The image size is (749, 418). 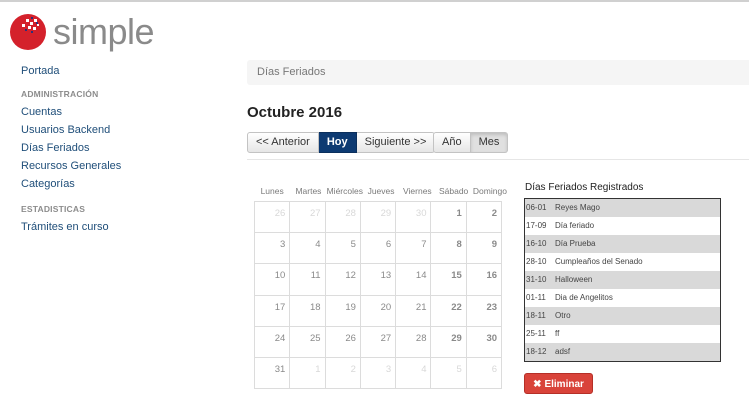 I want to click on calendar-day: 17, so click(x=272, y=310).